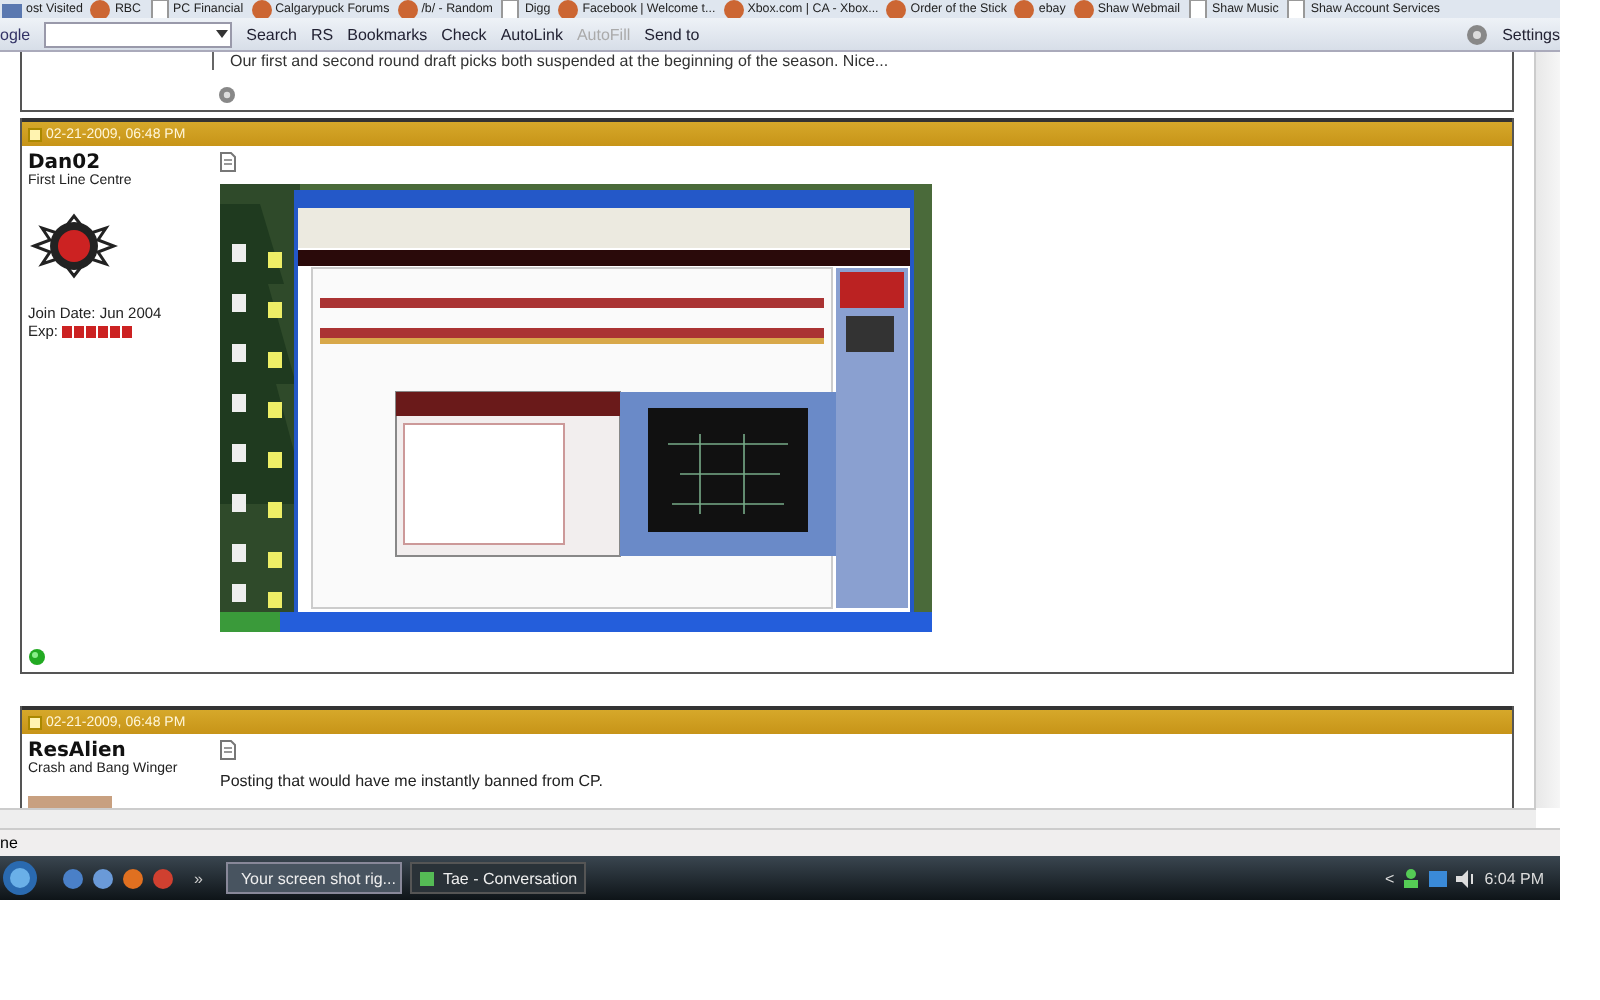 This screenshot has height=1000, width=1600. Describe the element at coordinates (1466, 878) in the screenshot. I see `speaker-icon` at that location.